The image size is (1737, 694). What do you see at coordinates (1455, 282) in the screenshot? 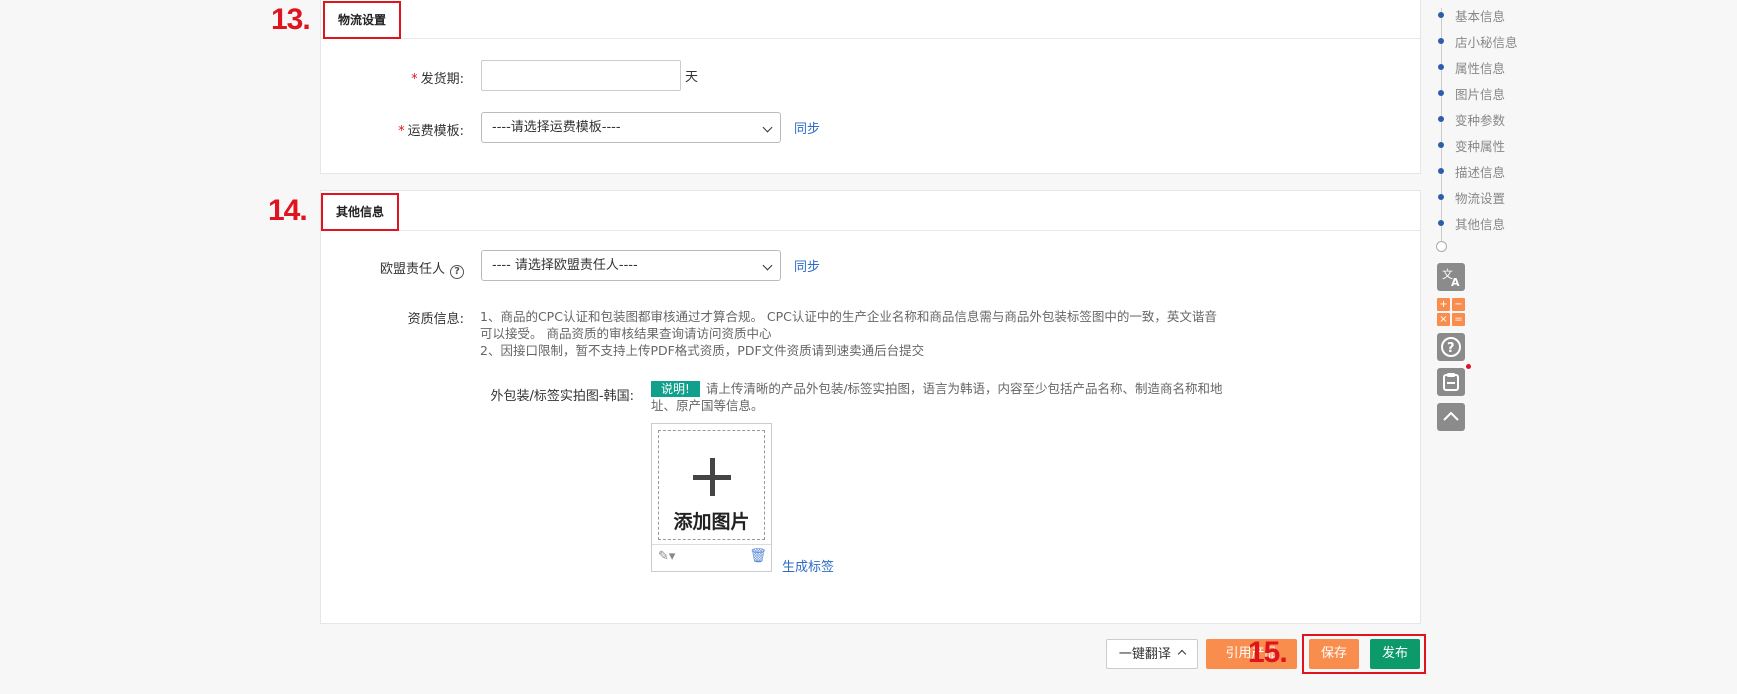
I see `svg-text: A` at bounding box center [1455, 282].